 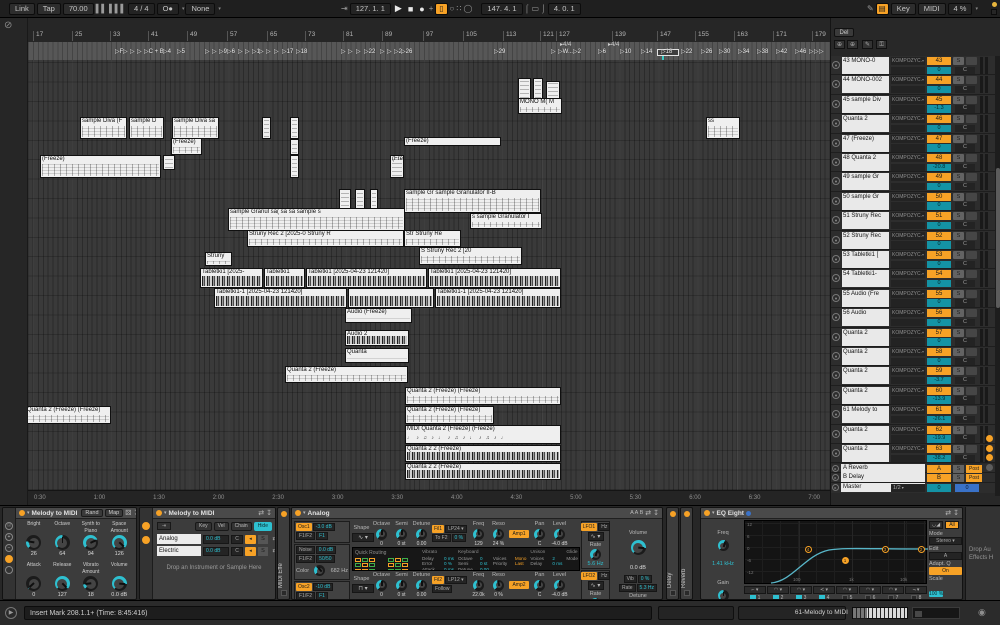 What do you see at coordinates (219, 9) in the screenshot?
I see `groove-caret: ▾` at bounding box center [219, 9].